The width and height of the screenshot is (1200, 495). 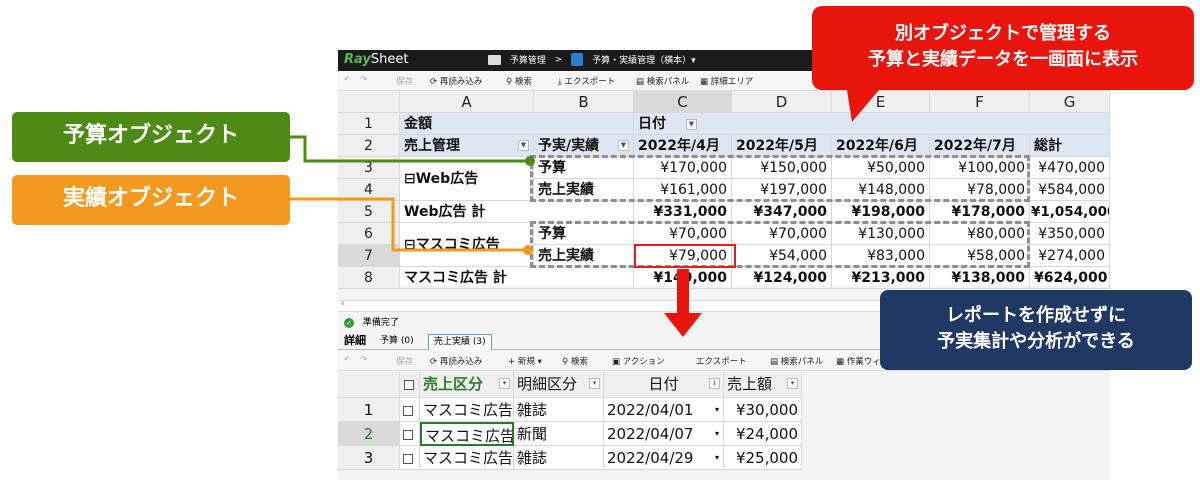 What do you see at coordinates (1003, 48) in the screenshot?
I see `red-callout: 別オブジェクトで管理する 予算と実績データを一画面に表示` at bounding box center [1003, 48].